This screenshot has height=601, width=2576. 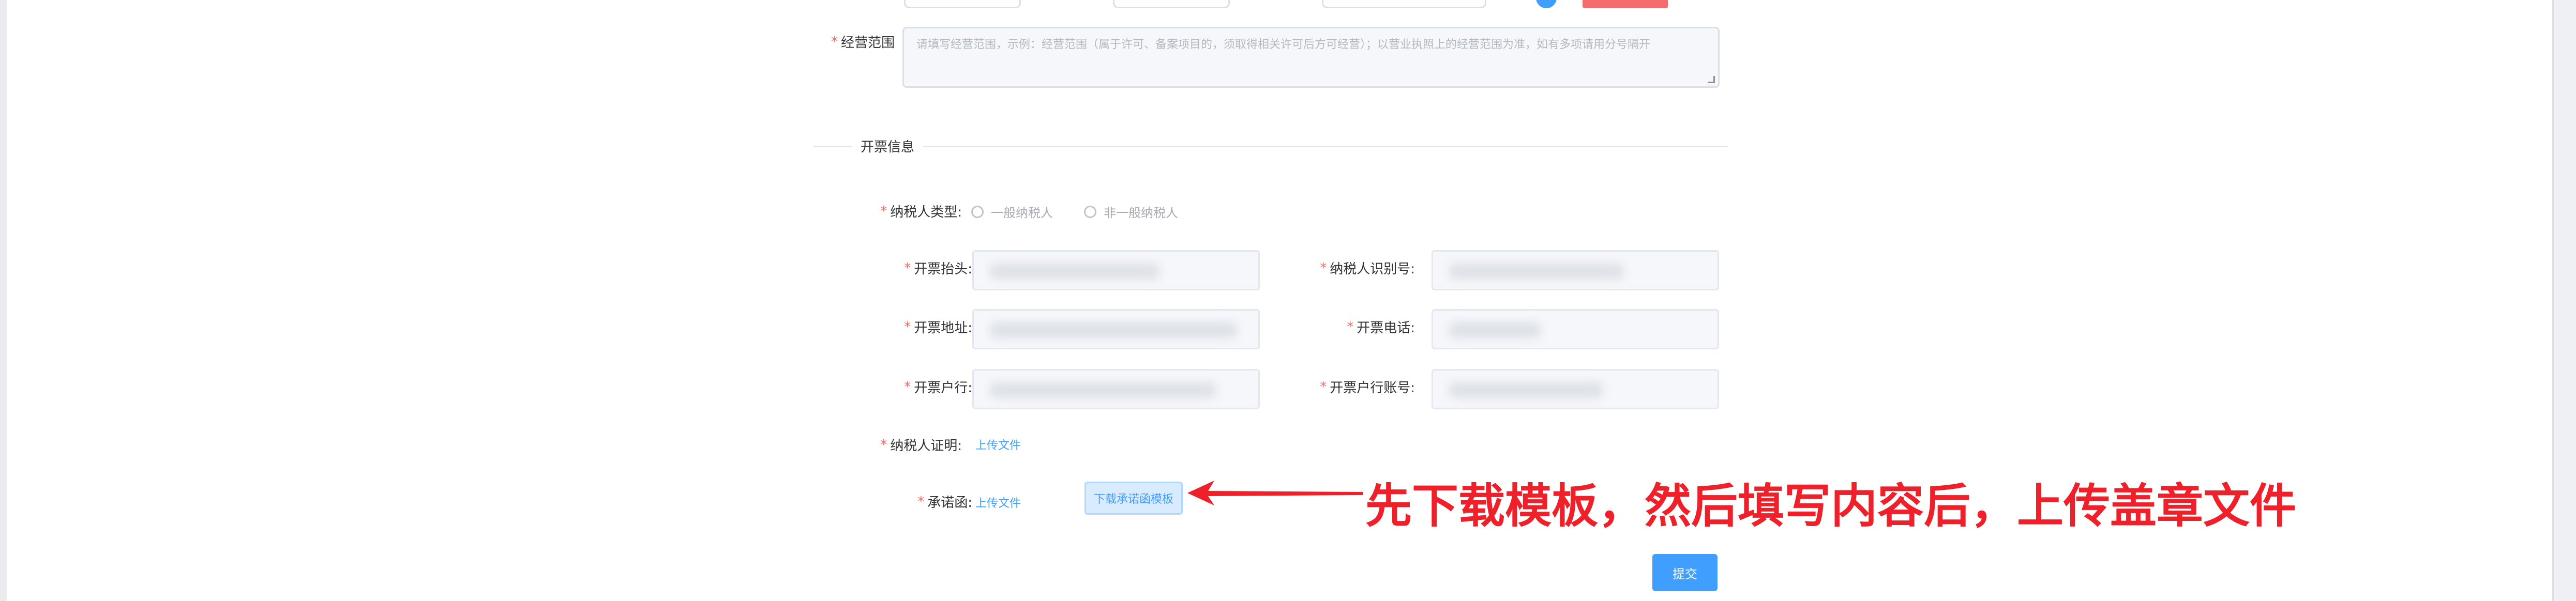 What do you see at coordinates (944, 503) in the screenshot?
I see `commitment-letter-label: * 承诺函:` at bounding box center [944, 503].